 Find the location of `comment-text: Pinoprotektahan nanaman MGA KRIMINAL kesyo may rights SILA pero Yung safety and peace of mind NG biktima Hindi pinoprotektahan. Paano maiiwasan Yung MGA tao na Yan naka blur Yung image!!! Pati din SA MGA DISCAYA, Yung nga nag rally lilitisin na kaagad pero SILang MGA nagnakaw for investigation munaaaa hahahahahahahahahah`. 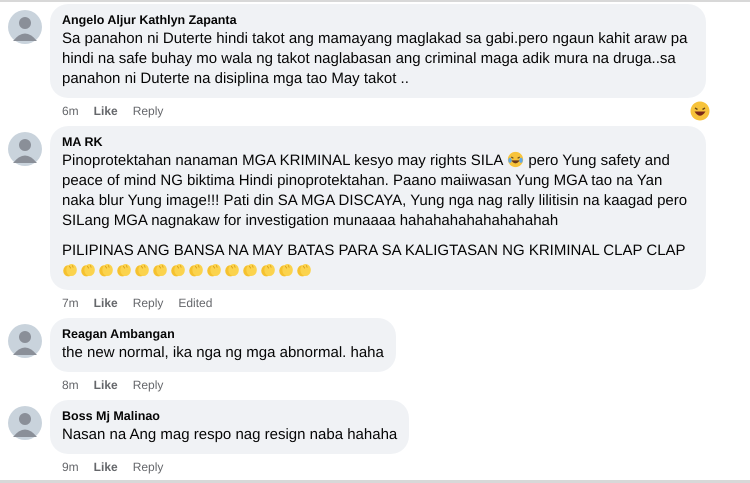

comment-text: Pinoprotektahan nanaman MGA KRIMINAL kesyo may rights SILA pero Yung safety and peace of mind NG biktima Hindi pinoprotektahan. Paano maiiwasan Yung MGA tao na Yan naka blur Yung image!!! Pati din SA MGA DISCAYA, Yung nga nag rally lilitisin na kaagad pero SILang MGA nagnakaw for investigation munaaaa hahahahahahahahahah is located at coordinates (375, 191).